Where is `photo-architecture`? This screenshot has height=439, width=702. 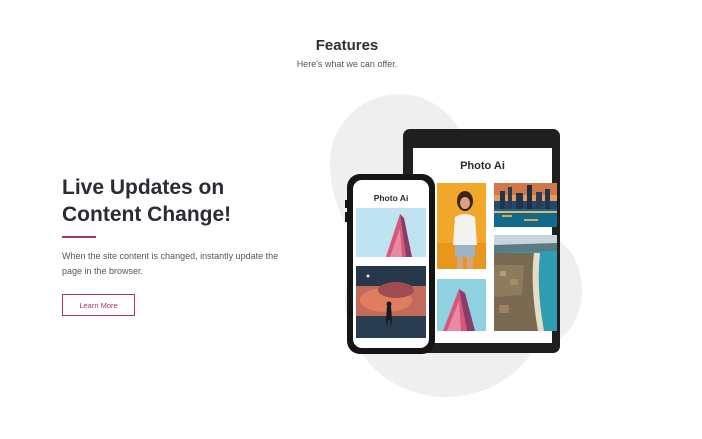 photo-architecture is located at coordinates (461, 305).